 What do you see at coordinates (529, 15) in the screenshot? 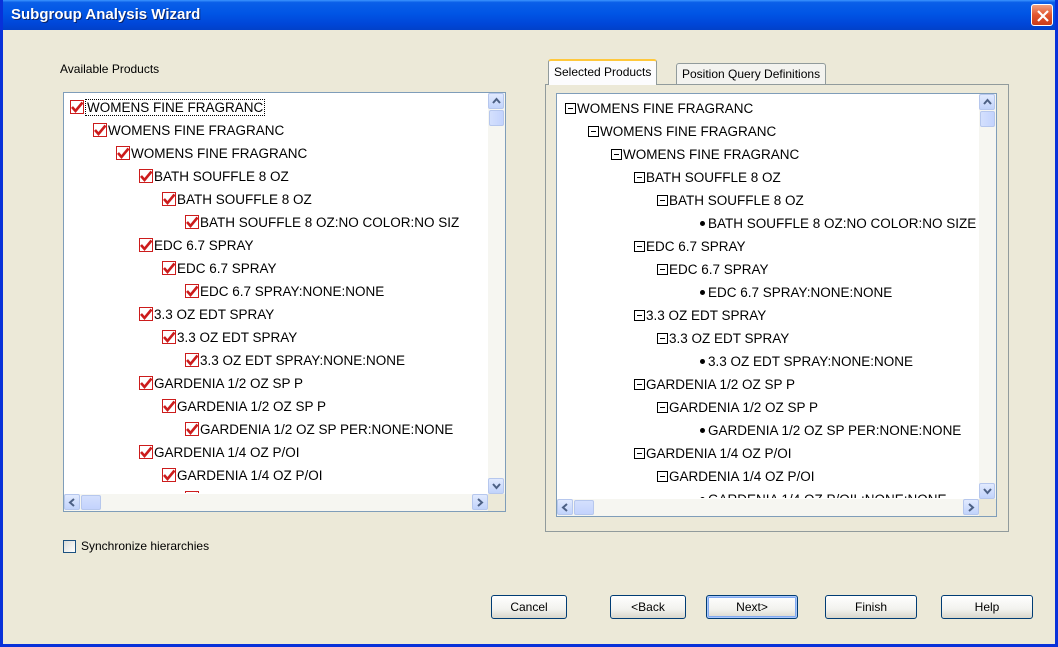
I see `title-bar: Subgroup Analysis Wizard` at bounding box center [529, 15].